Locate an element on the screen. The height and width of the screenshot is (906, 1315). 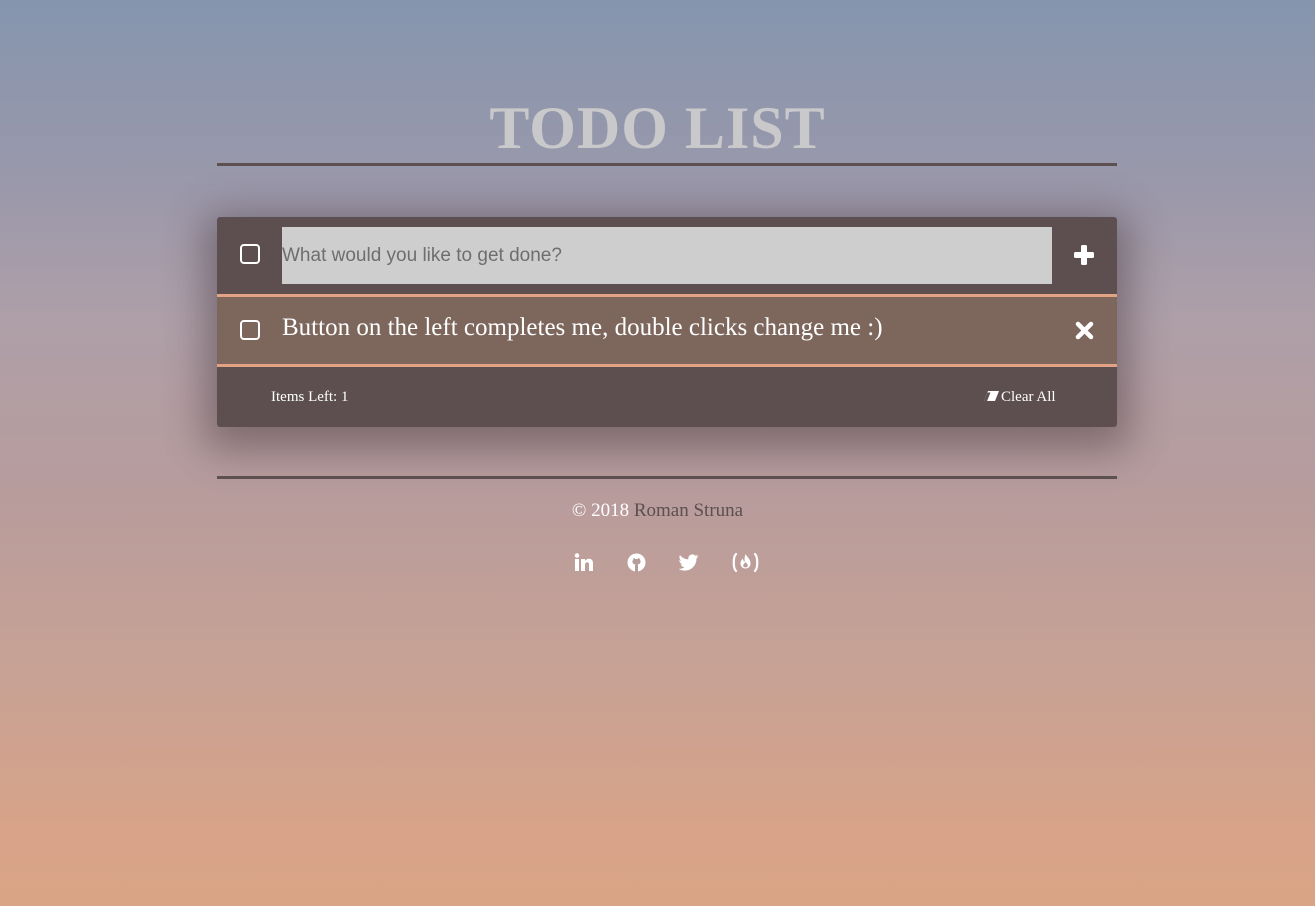
new-todo-row is located at coordinates (667, 257).